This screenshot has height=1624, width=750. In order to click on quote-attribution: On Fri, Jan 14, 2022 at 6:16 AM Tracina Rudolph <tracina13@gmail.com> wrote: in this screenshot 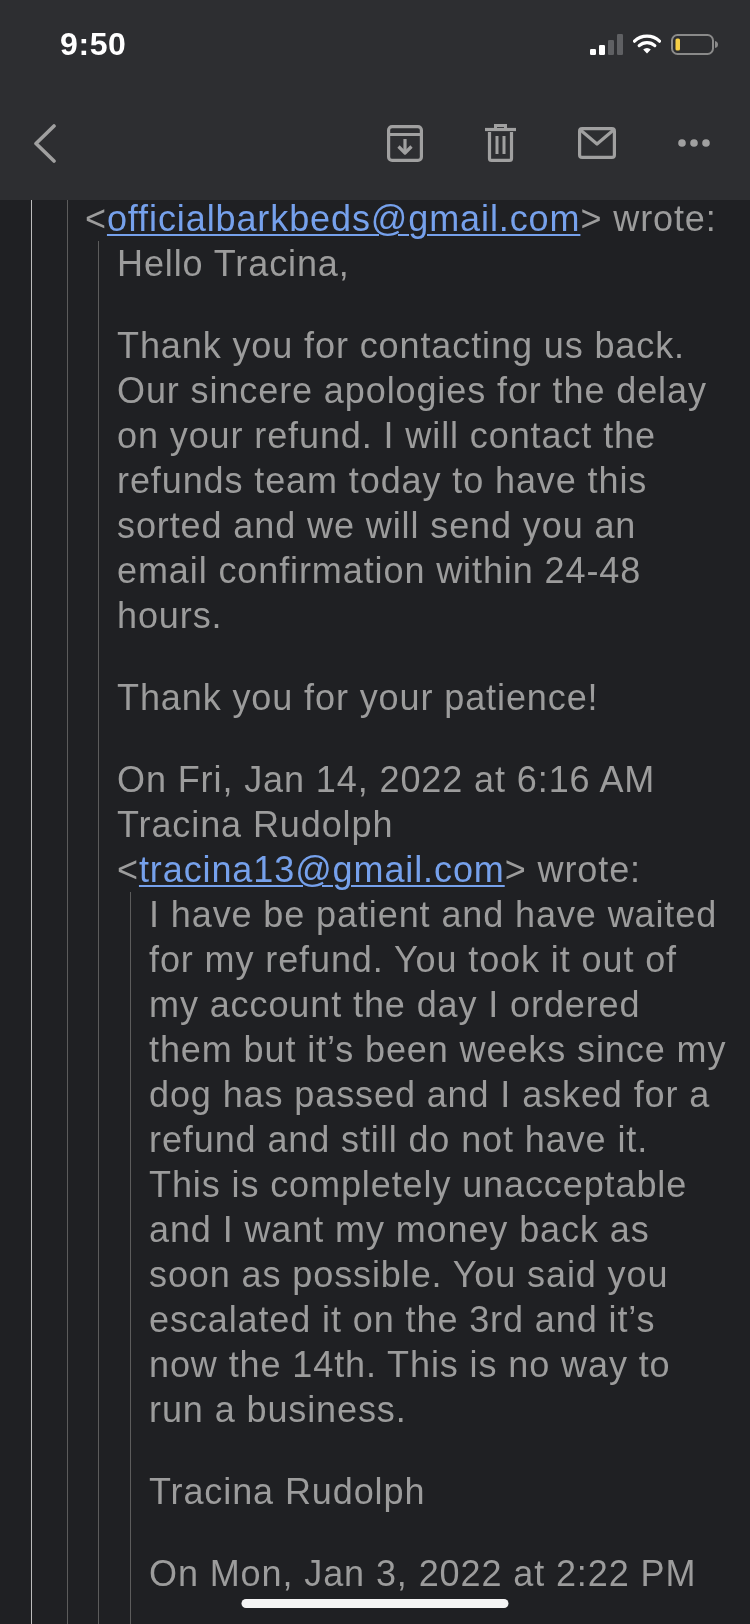, I will do `click(387, 825)`.